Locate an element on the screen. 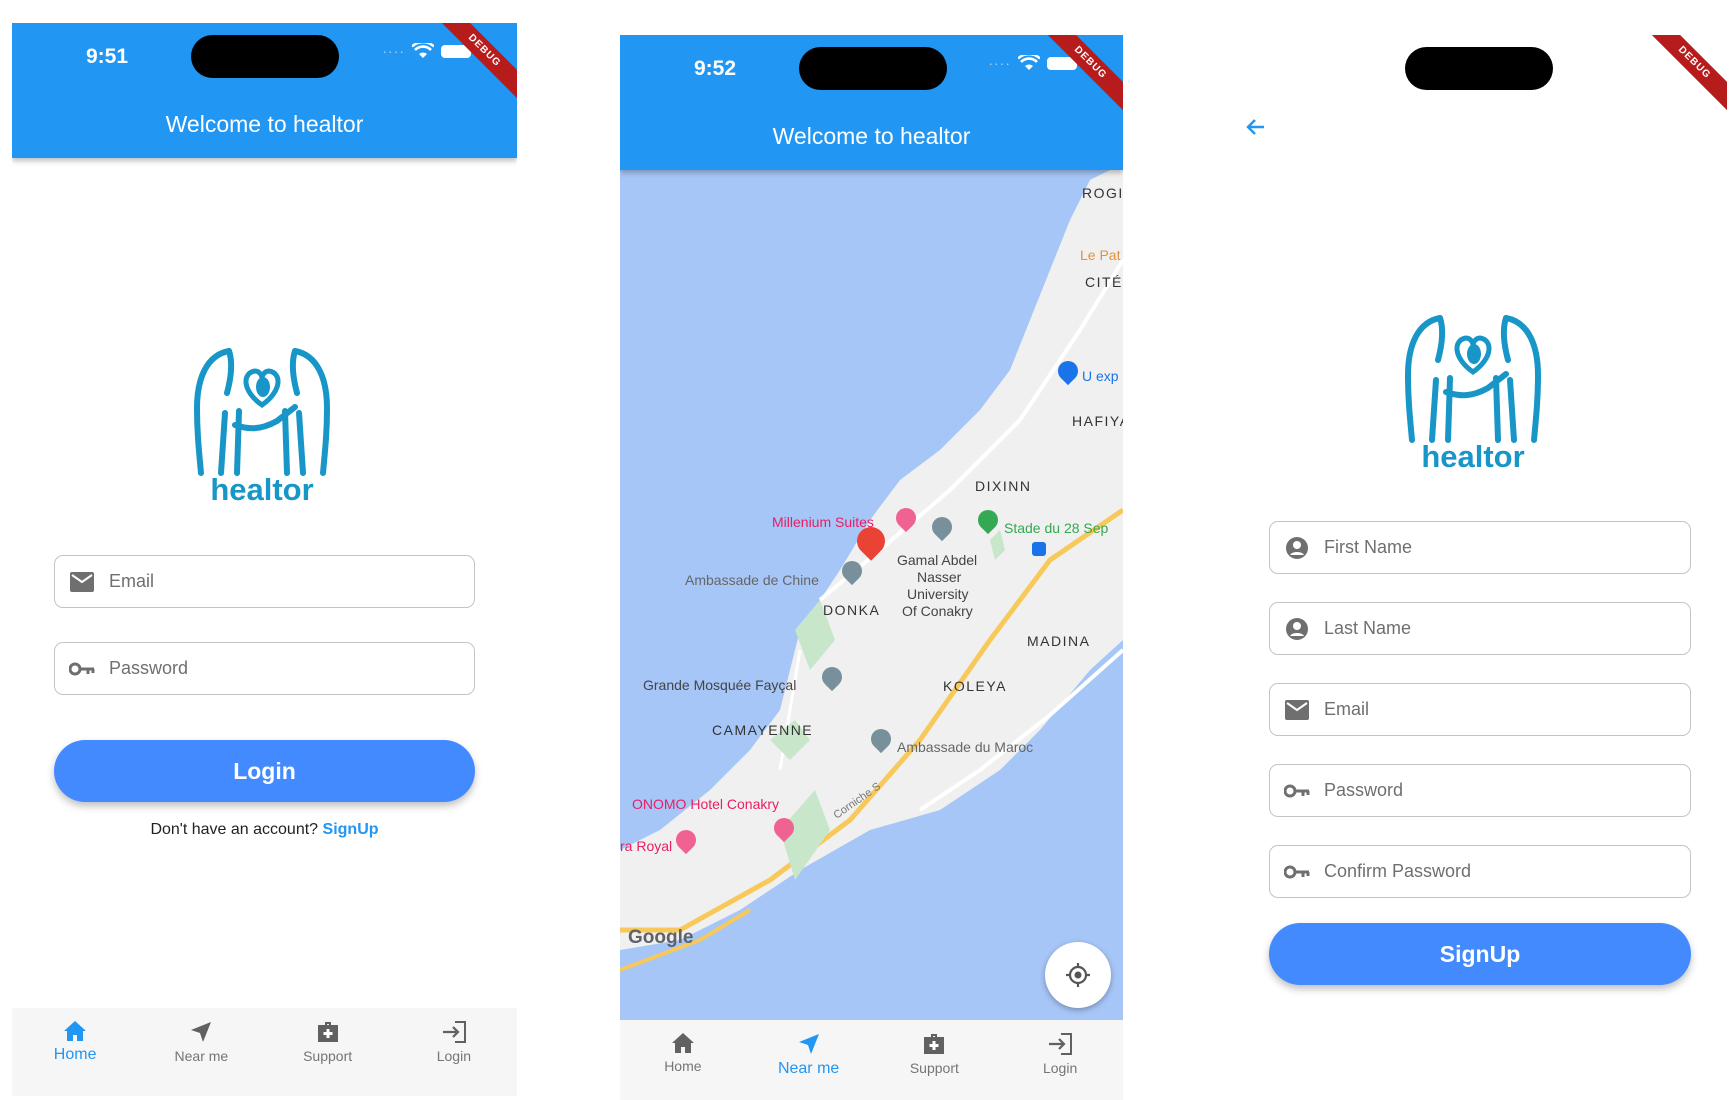 The height and width of the screenshot is (1100, 1730). last-name-input is located at coordinates (1471, 628).